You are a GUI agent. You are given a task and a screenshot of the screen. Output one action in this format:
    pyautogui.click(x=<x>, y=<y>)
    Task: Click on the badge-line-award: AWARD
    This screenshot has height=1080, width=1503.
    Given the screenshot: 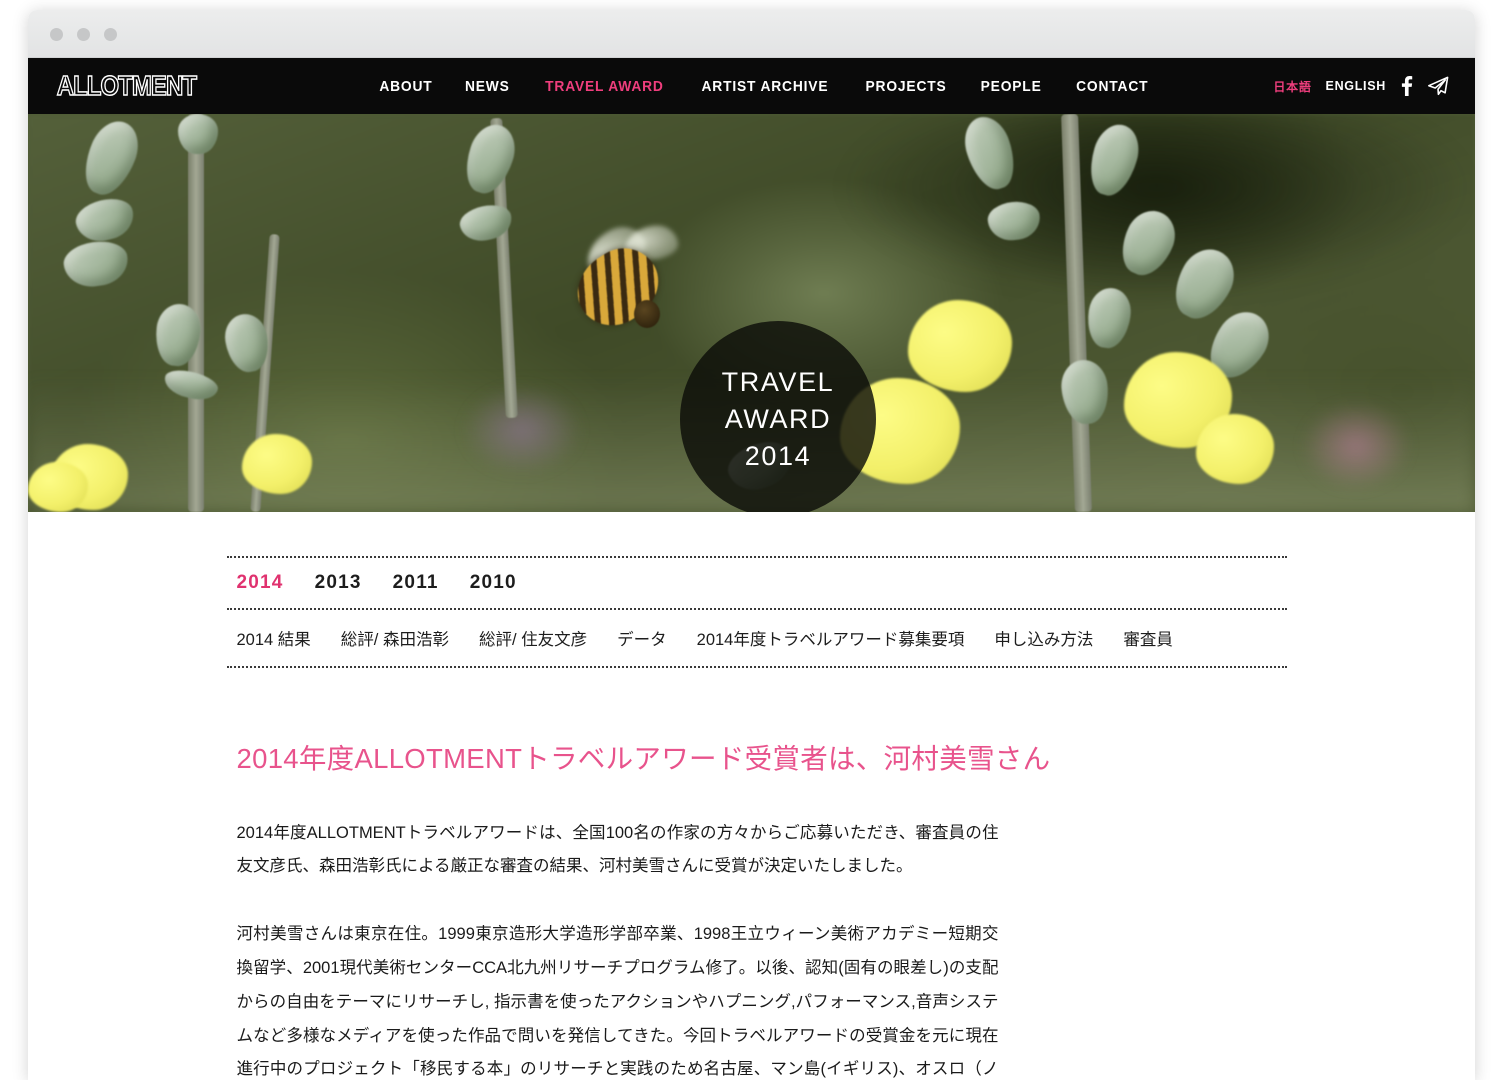 What is the action you would take?
    pyautogui.click(x=778, y=418)
    